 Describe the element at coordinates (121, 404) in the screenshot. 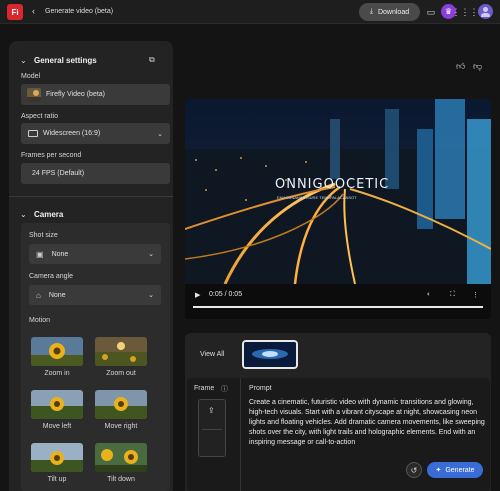

I see `motion-thumb-move-right` at that location.